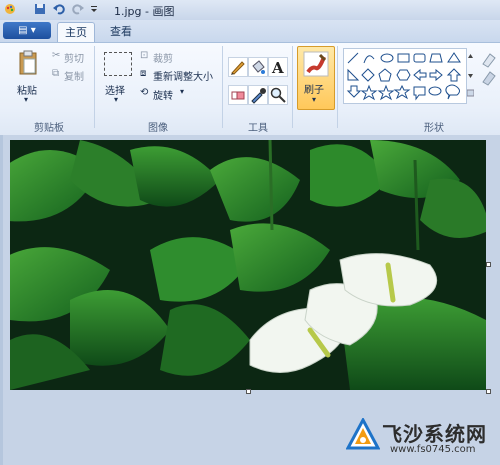 The width and height of the screenshot is (500, 465). I want to click on shapes-grid, so click(404, 76).